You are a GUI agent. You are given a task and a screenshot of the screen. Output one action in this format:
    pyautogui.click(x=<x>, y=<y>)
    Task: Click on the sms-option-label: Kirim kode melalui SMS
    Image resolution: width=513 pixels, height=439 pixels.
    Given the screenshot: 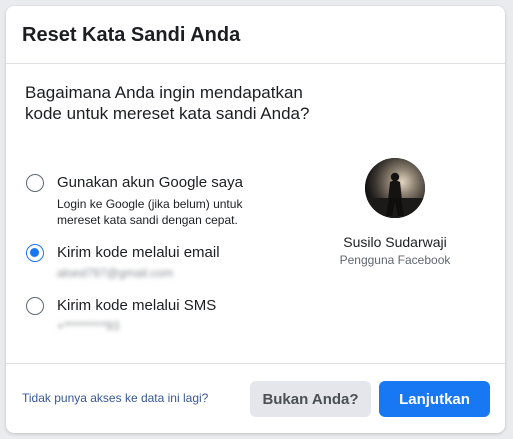 What is the action you would take?
    pyautogui.click(x=137, y=305)
    